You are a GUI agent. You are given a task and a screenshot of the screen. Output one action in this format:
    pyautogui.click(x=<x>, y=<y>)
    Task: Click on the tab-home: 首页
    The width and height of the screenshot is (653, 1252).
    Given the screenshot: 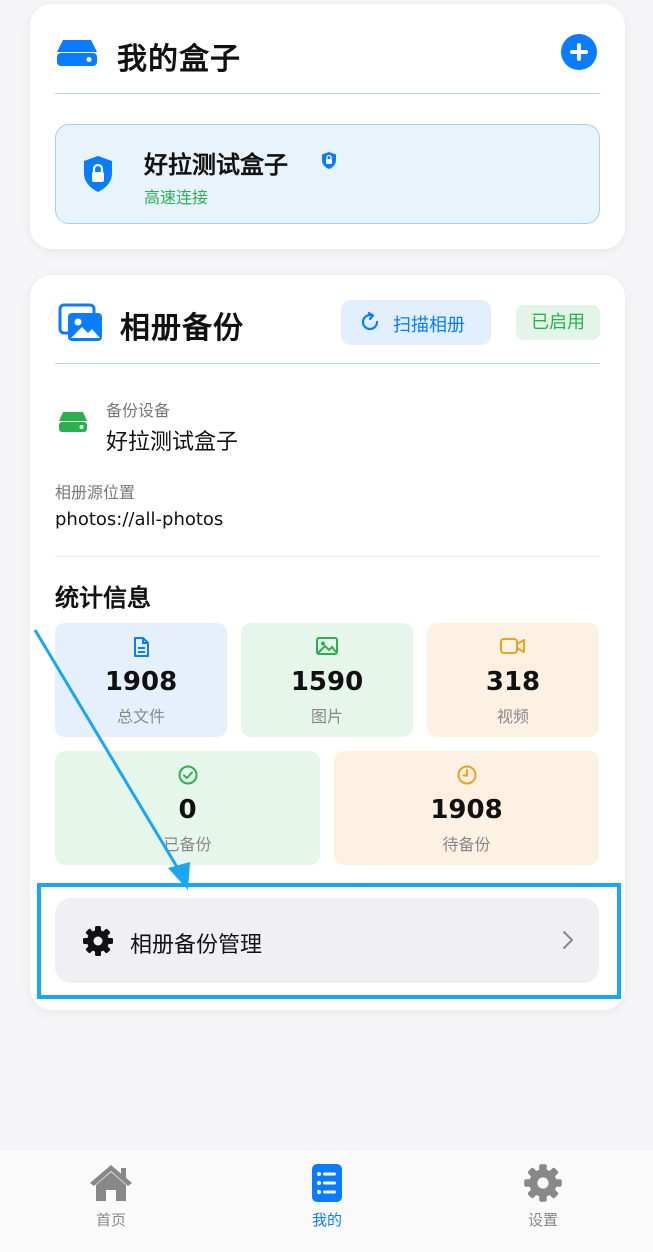 What is the action you would take?
    pyautogui.click(x=111, y=1196)
    